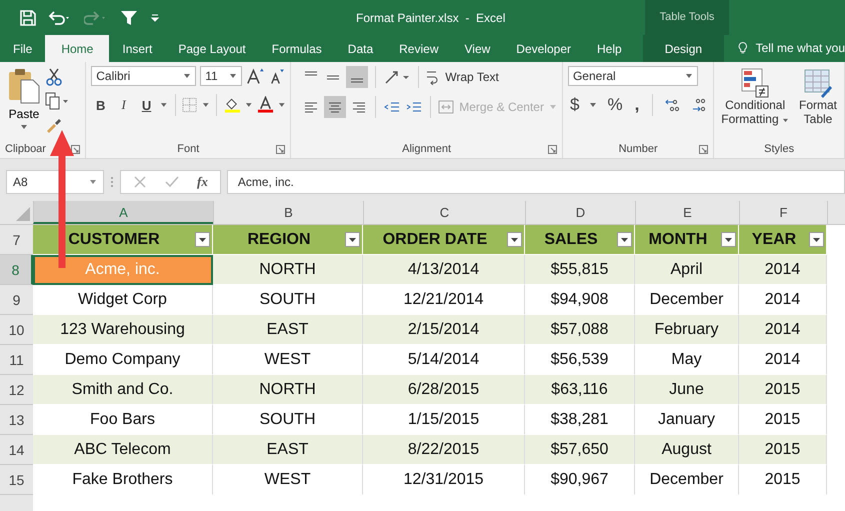 The image size is (845, 511). What do you see at coordinates (687, 270) in the screenshot?
I see `table-cell: April` at bounding box center [687, 270].